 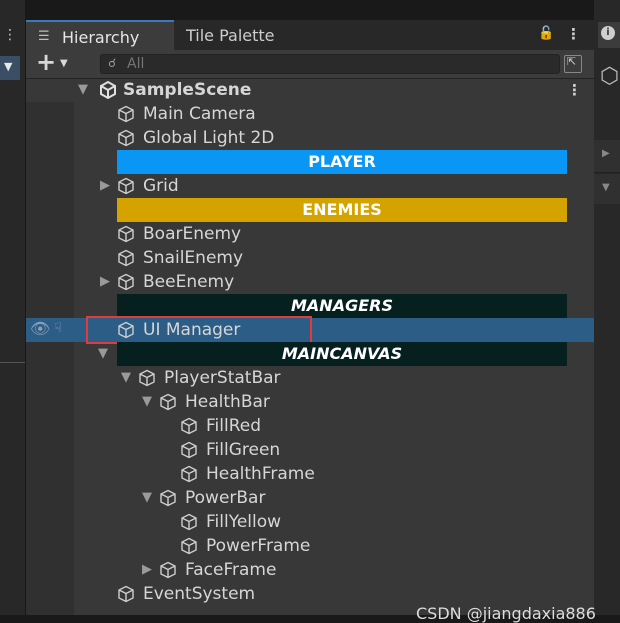 I want to click on tab-tile-palette: Tile Palette, so click(x=230, y=35).